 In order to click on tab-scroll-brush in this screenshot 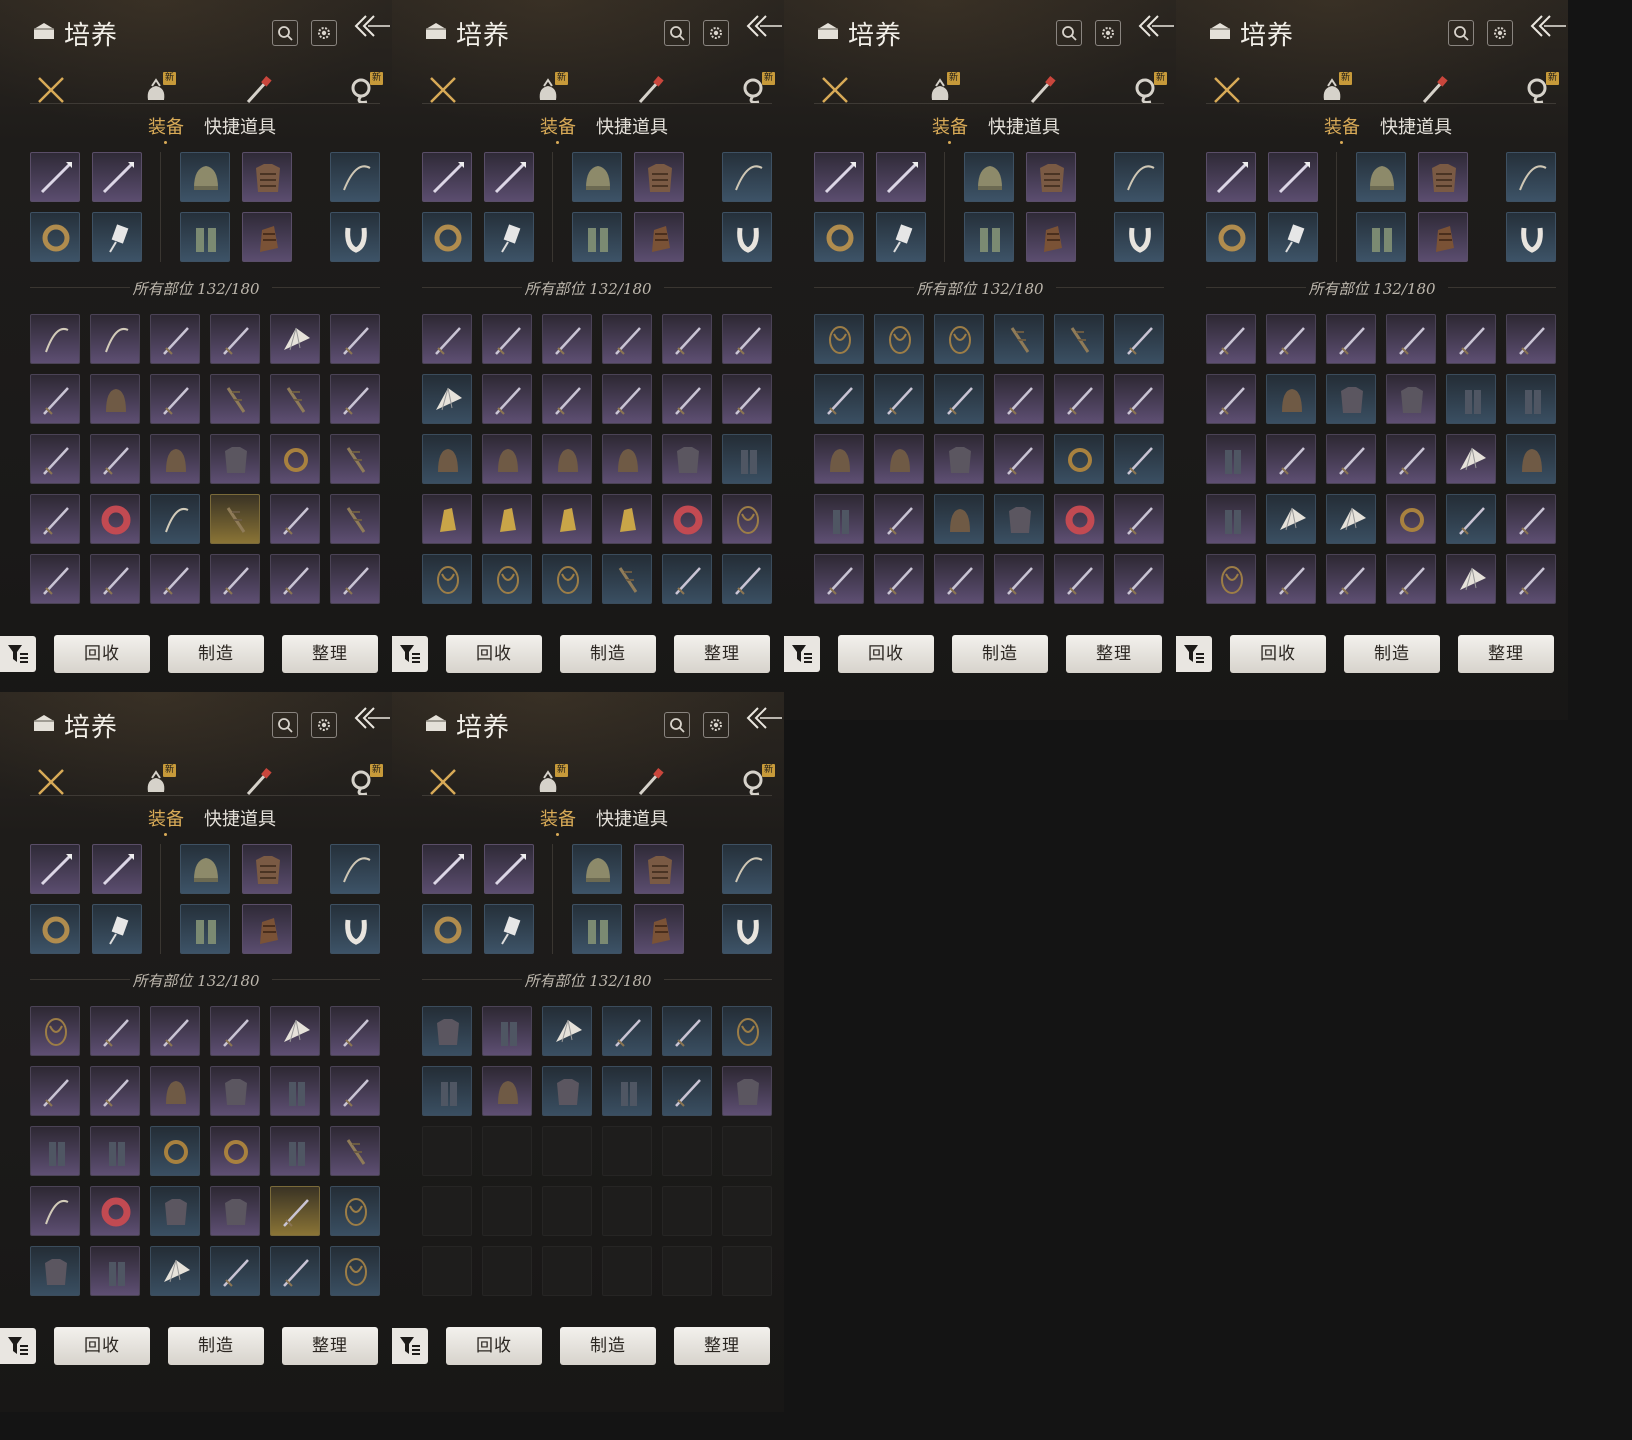, I will do `click(1042, 90)`.